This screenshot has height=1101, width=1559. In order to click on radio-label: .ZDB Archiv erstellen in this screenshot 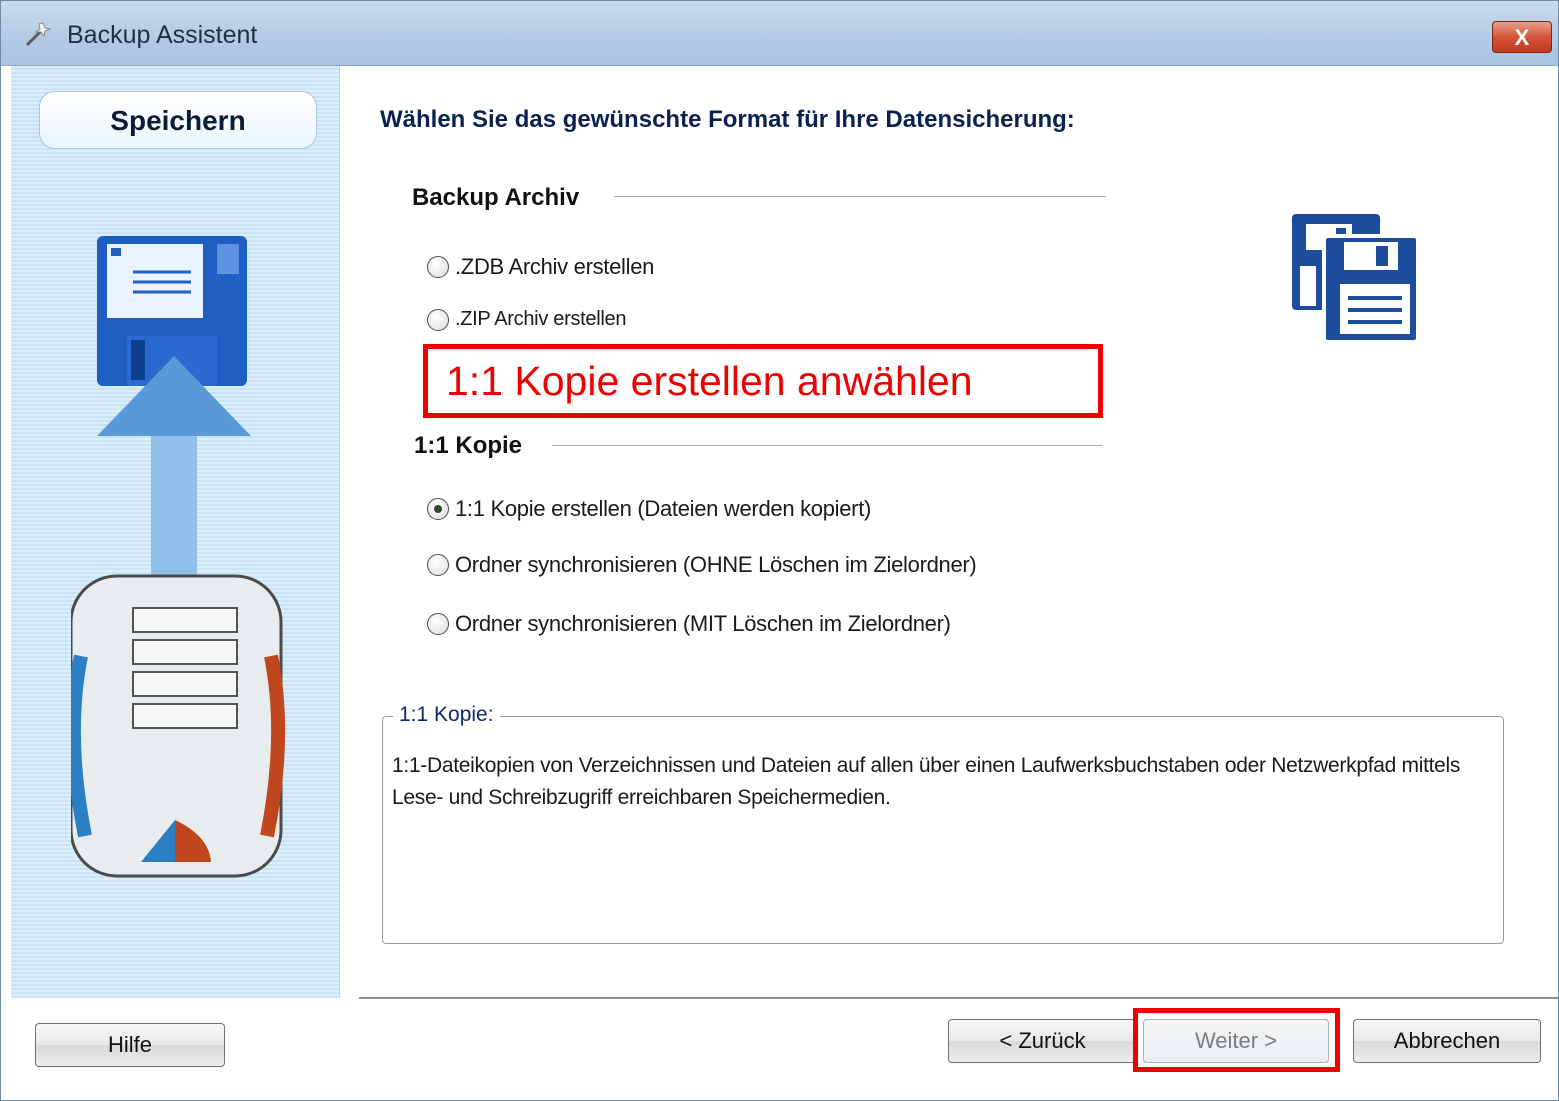, I will do `click(555, 266)`.